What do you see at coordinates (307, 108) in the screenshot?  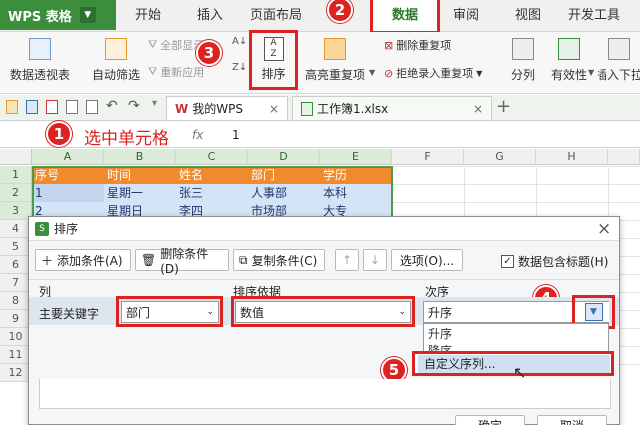 I see `spreadsheet-file-icon` at bounding box center [307, 108].